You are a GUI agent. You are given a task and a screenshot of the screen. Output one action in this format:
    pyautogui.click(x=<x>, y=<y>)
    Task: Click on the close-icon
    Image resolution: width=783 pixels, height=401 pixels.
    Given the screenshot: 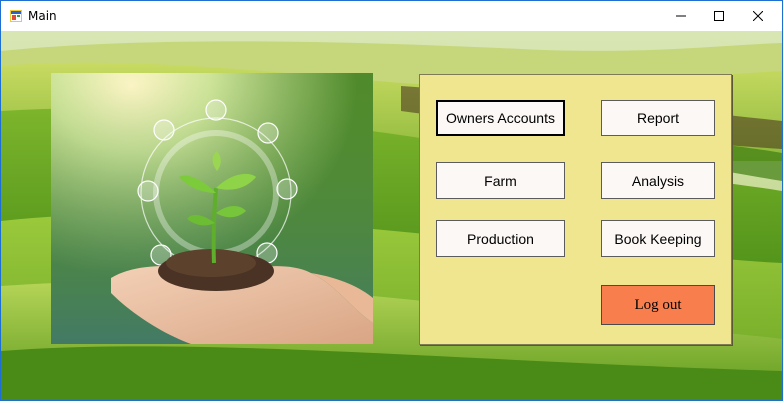 What is the action you would take?
    pyautogui.click(x=758, y=16)
    